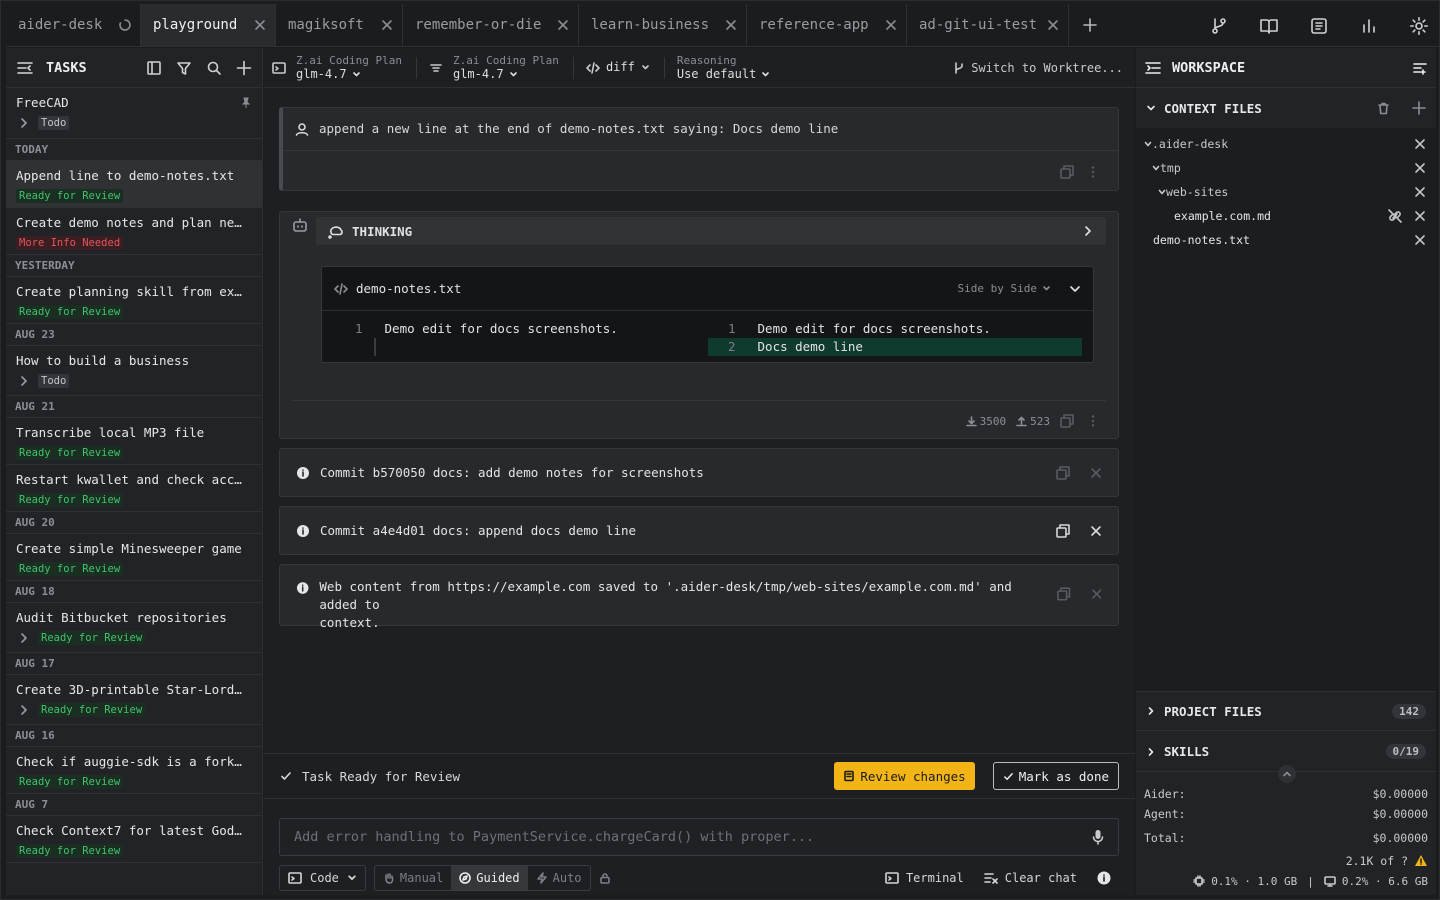  Describe the element at coordinates (1222, 216) in the screenshot. I see `tree-file-example-com-md: example.com.md` at that location.